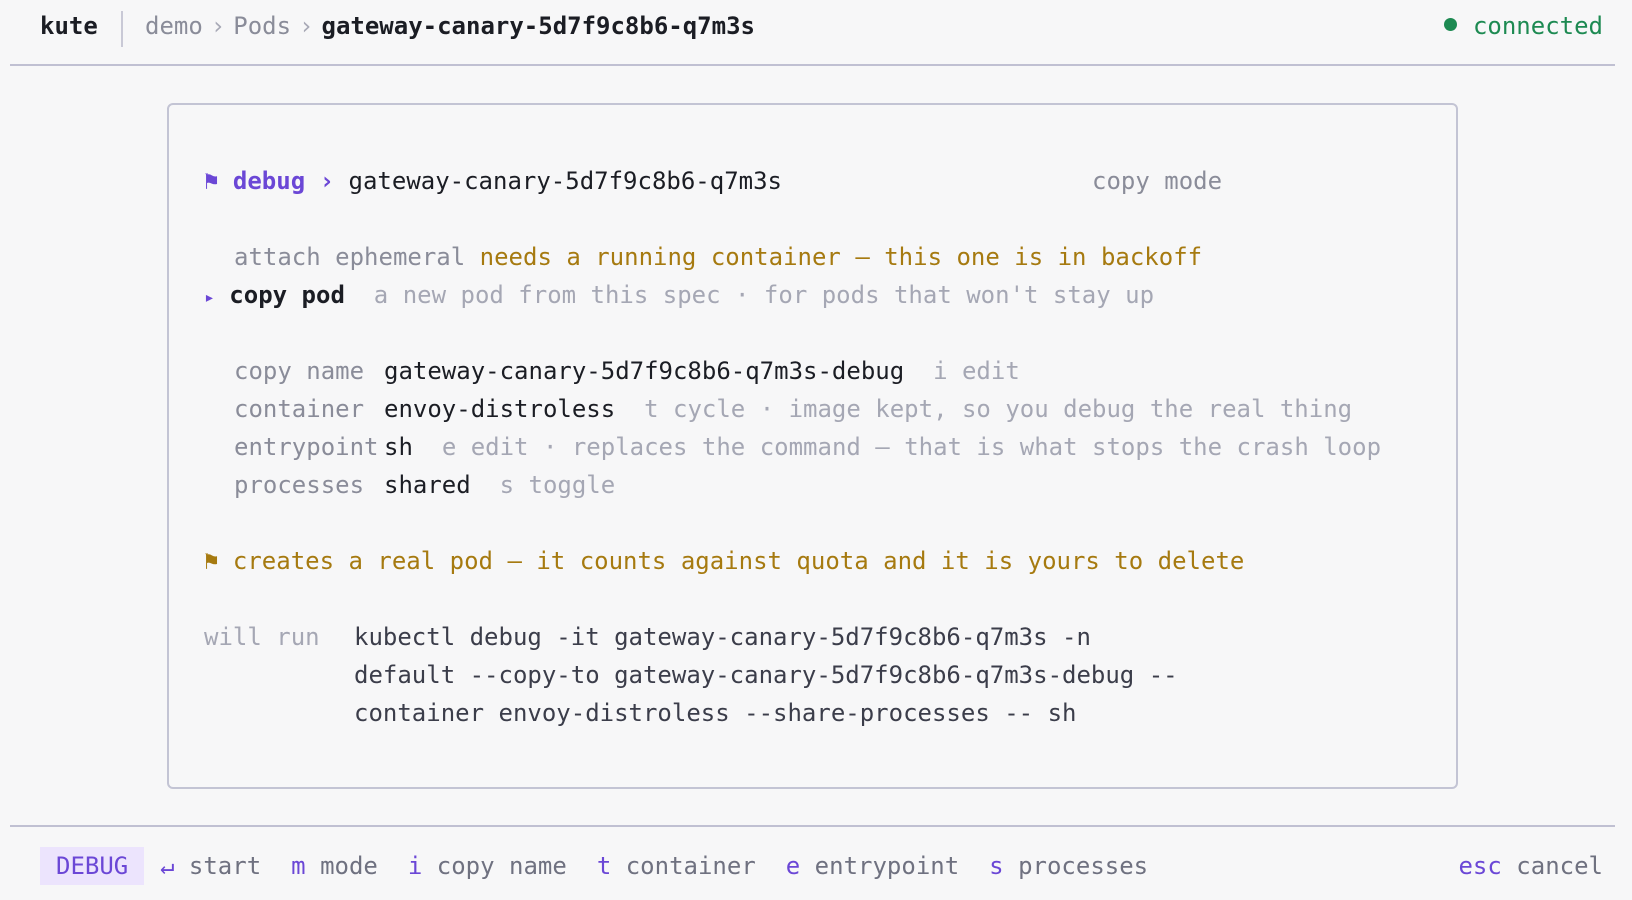  What do you see at coordinates (287, 295) in the screenshot?
I see `option-label: copy pod` at bounding box center [287, 295].